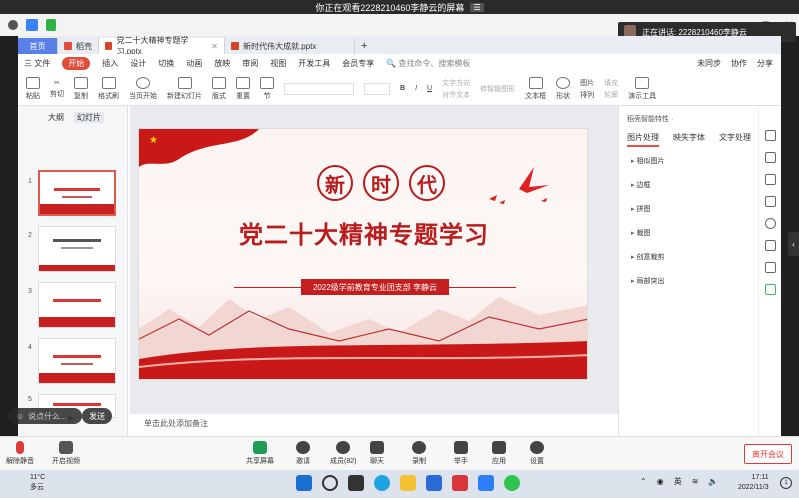  What do you see at coordinates (330, 483) in the screenshot?
I see `search-icon` at bounding box center [330, 483].